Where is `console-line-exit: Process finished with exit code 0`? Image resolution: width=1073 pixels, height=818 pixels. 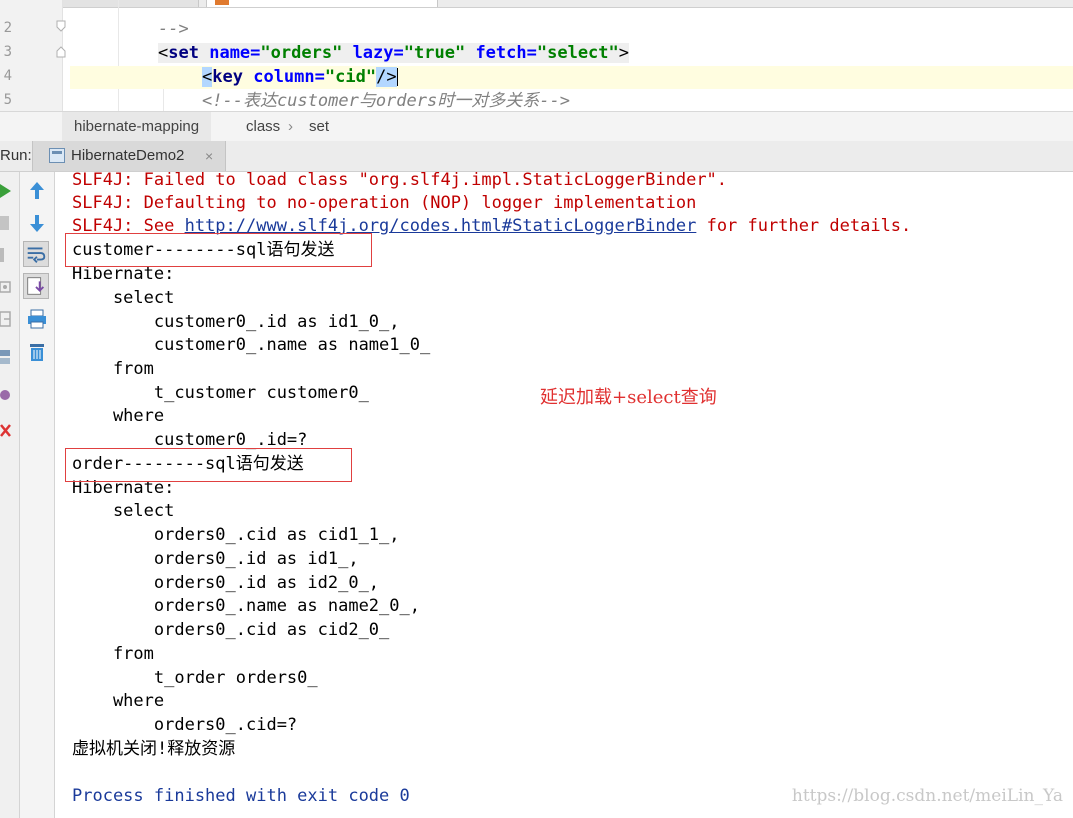
console-line-exit: Process finished with exit code 0 is located at coordinates (241, 796).